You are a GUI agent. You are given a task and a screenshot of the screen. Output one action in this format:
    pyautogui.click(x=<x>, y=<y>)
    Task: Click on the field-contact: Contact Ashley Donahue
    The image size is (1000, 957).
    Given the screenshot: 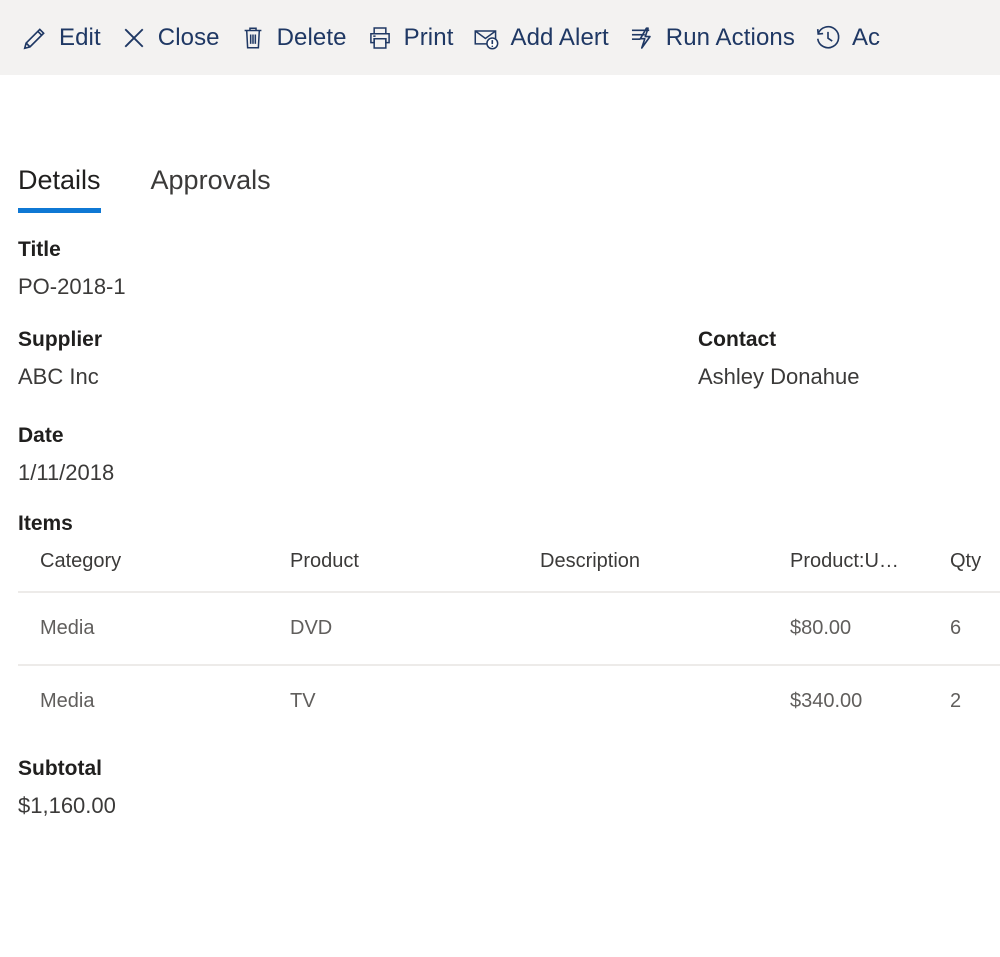 What is the action you would take?
    pyautogui.click(x=848, y=359)
    